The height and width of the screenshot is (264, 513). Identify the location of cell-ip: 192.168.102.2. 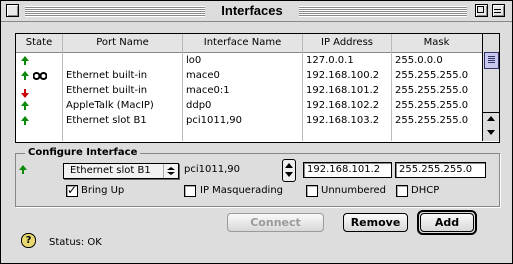
(343, 105).